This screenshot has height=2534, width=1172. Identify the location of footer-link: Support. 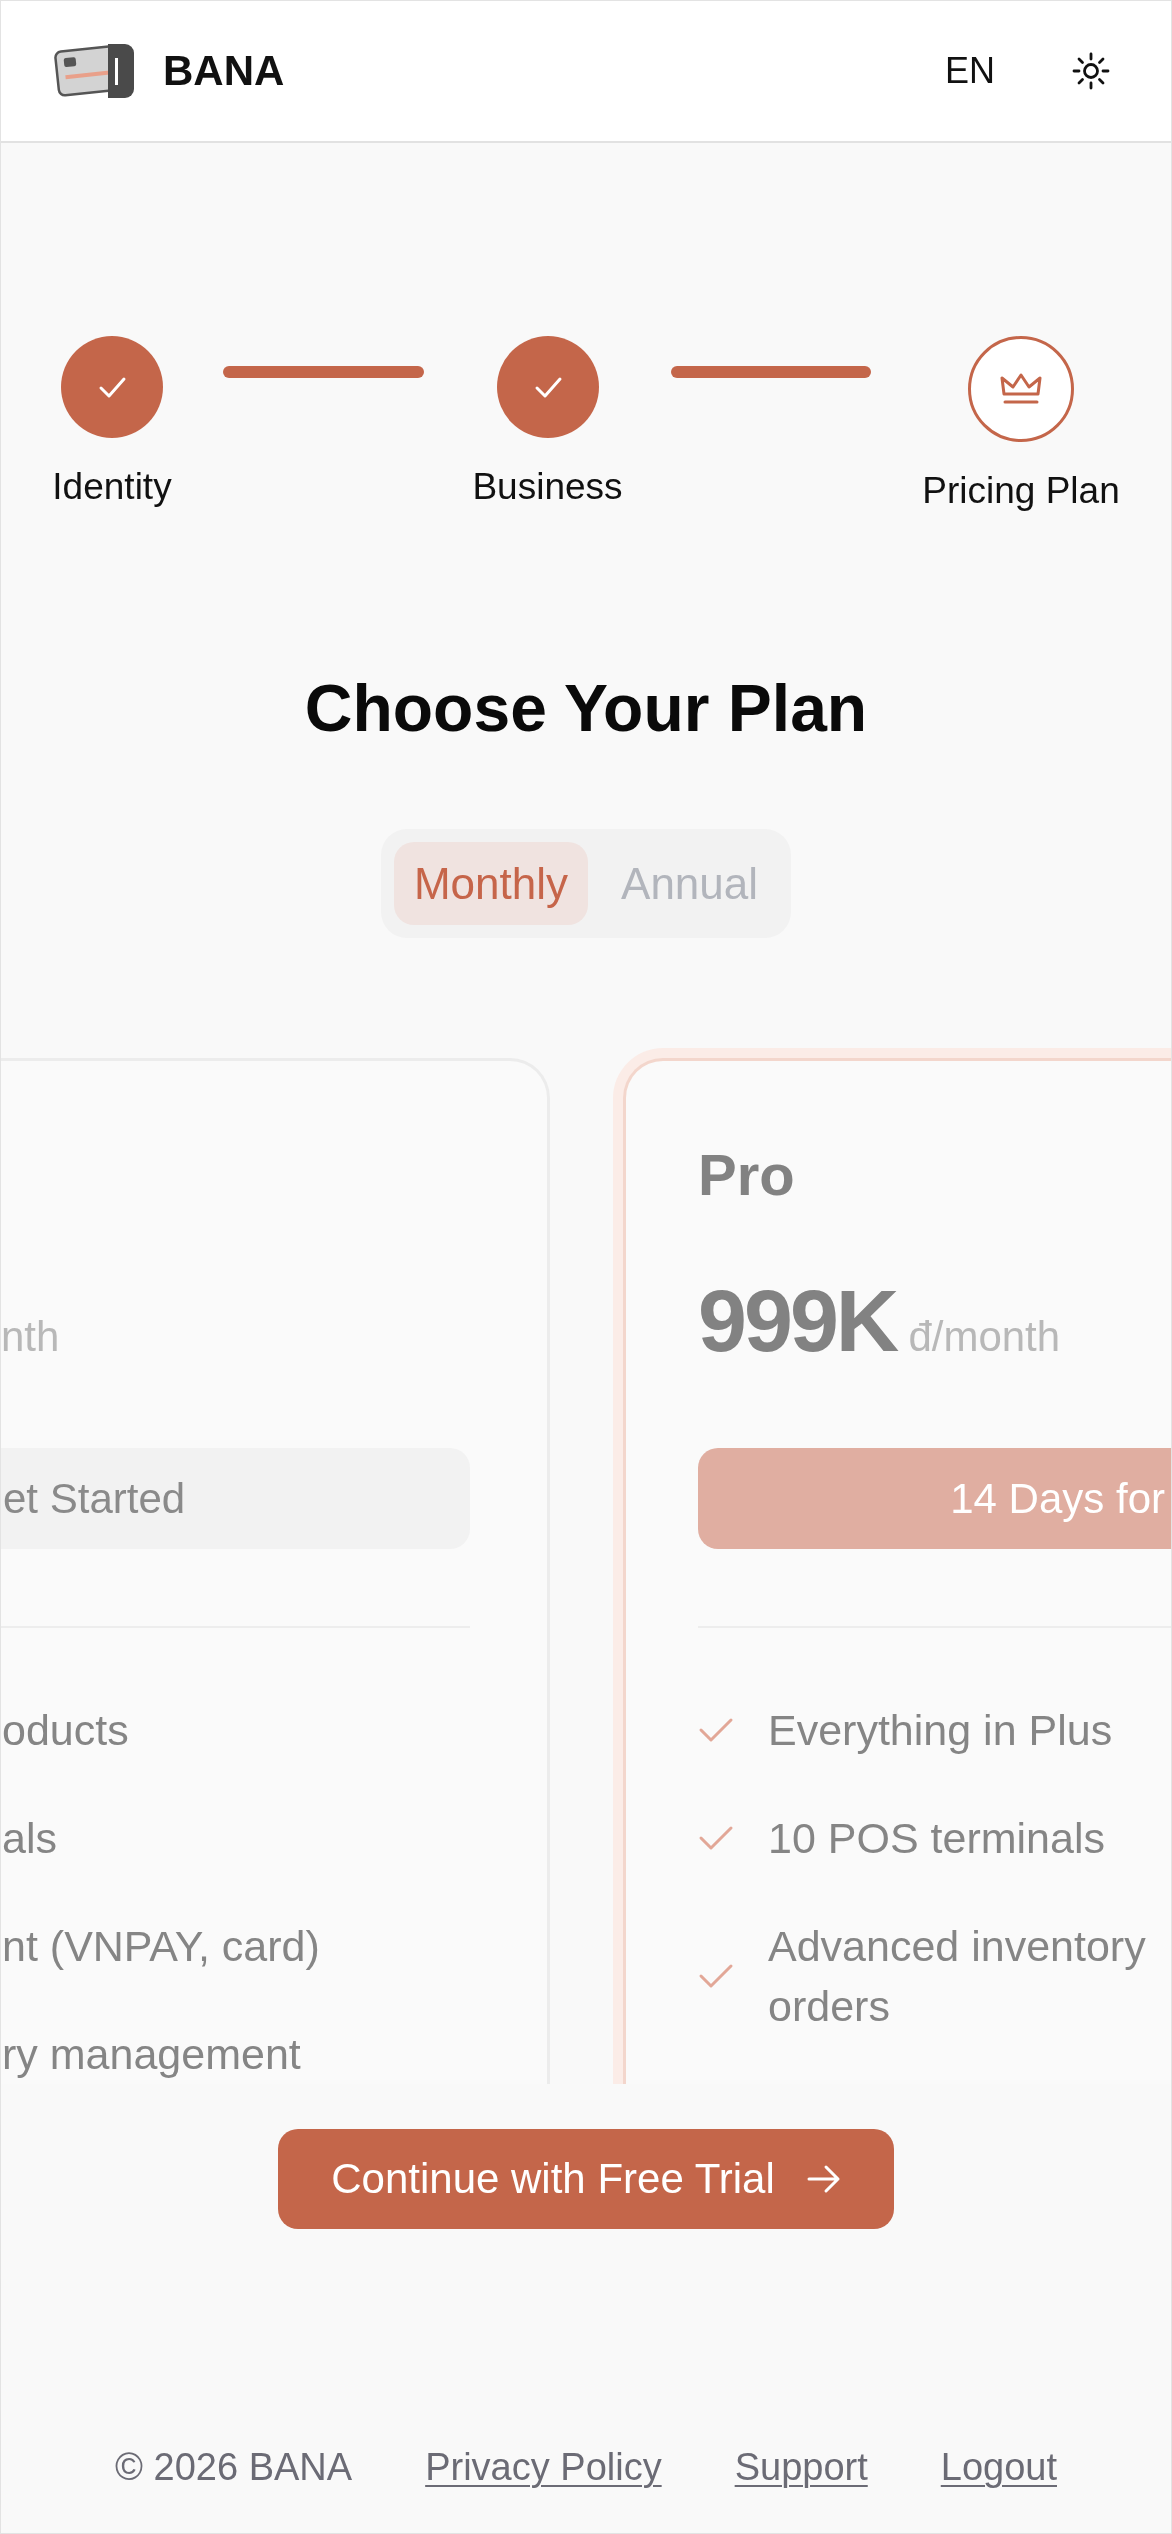
(801, 2467).